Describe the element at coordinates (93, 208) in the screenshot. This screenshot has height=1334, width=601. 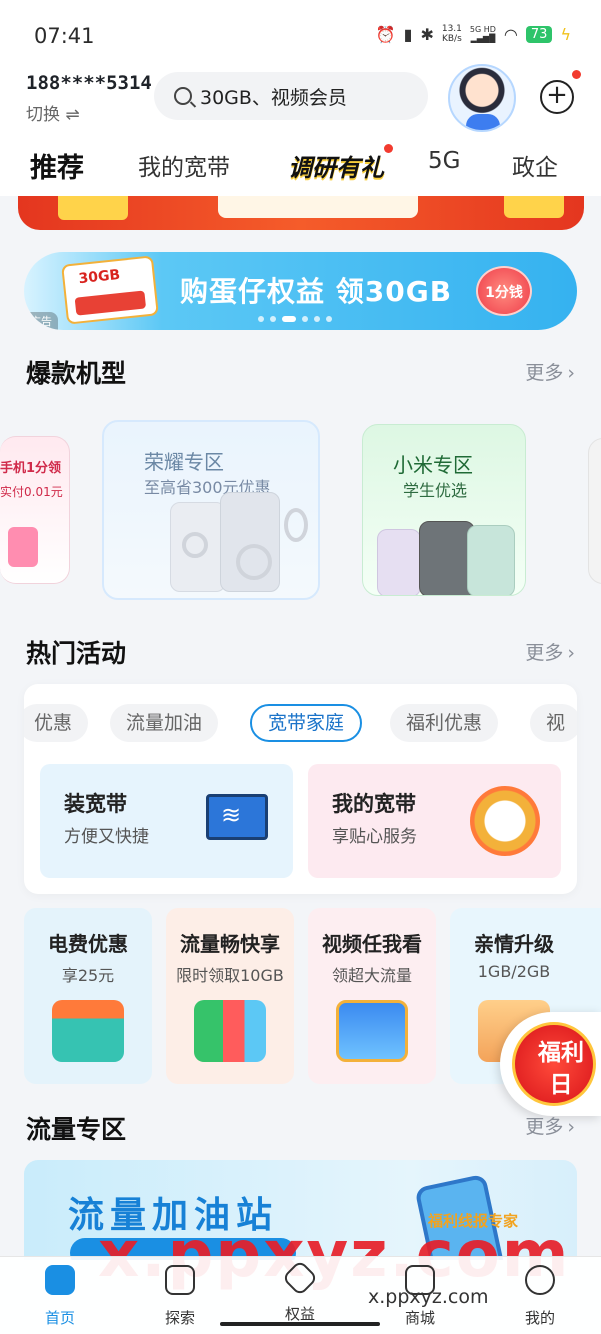
I see `banner-badge-left` at that location.